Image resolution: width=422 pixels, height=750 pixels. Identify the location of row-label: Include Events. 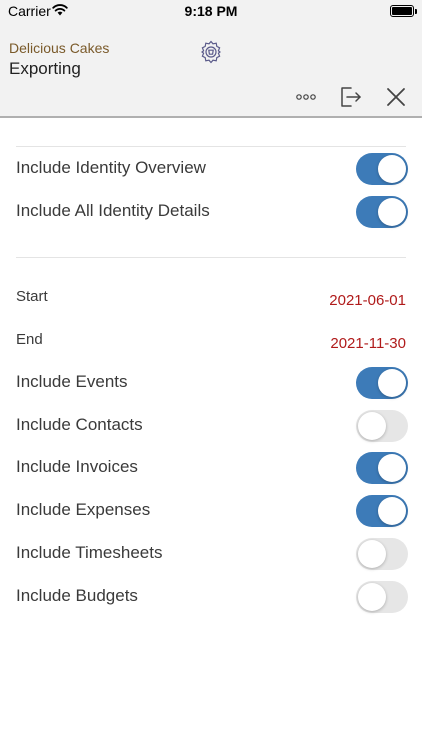
(72, 381).